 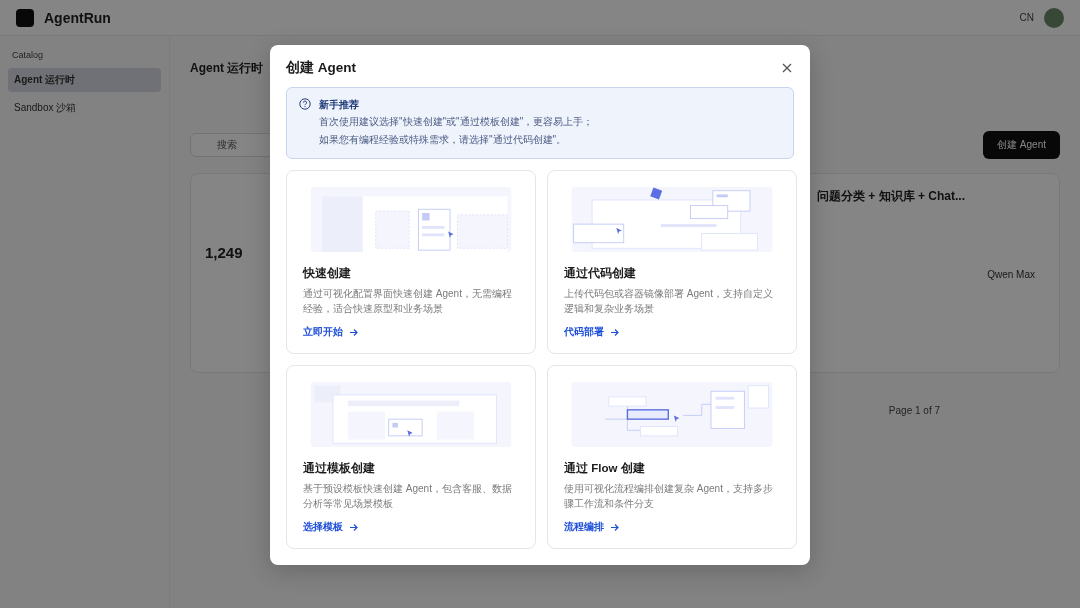 I want to click on option-title: 通过代码创建, so click(x=600, y=273).